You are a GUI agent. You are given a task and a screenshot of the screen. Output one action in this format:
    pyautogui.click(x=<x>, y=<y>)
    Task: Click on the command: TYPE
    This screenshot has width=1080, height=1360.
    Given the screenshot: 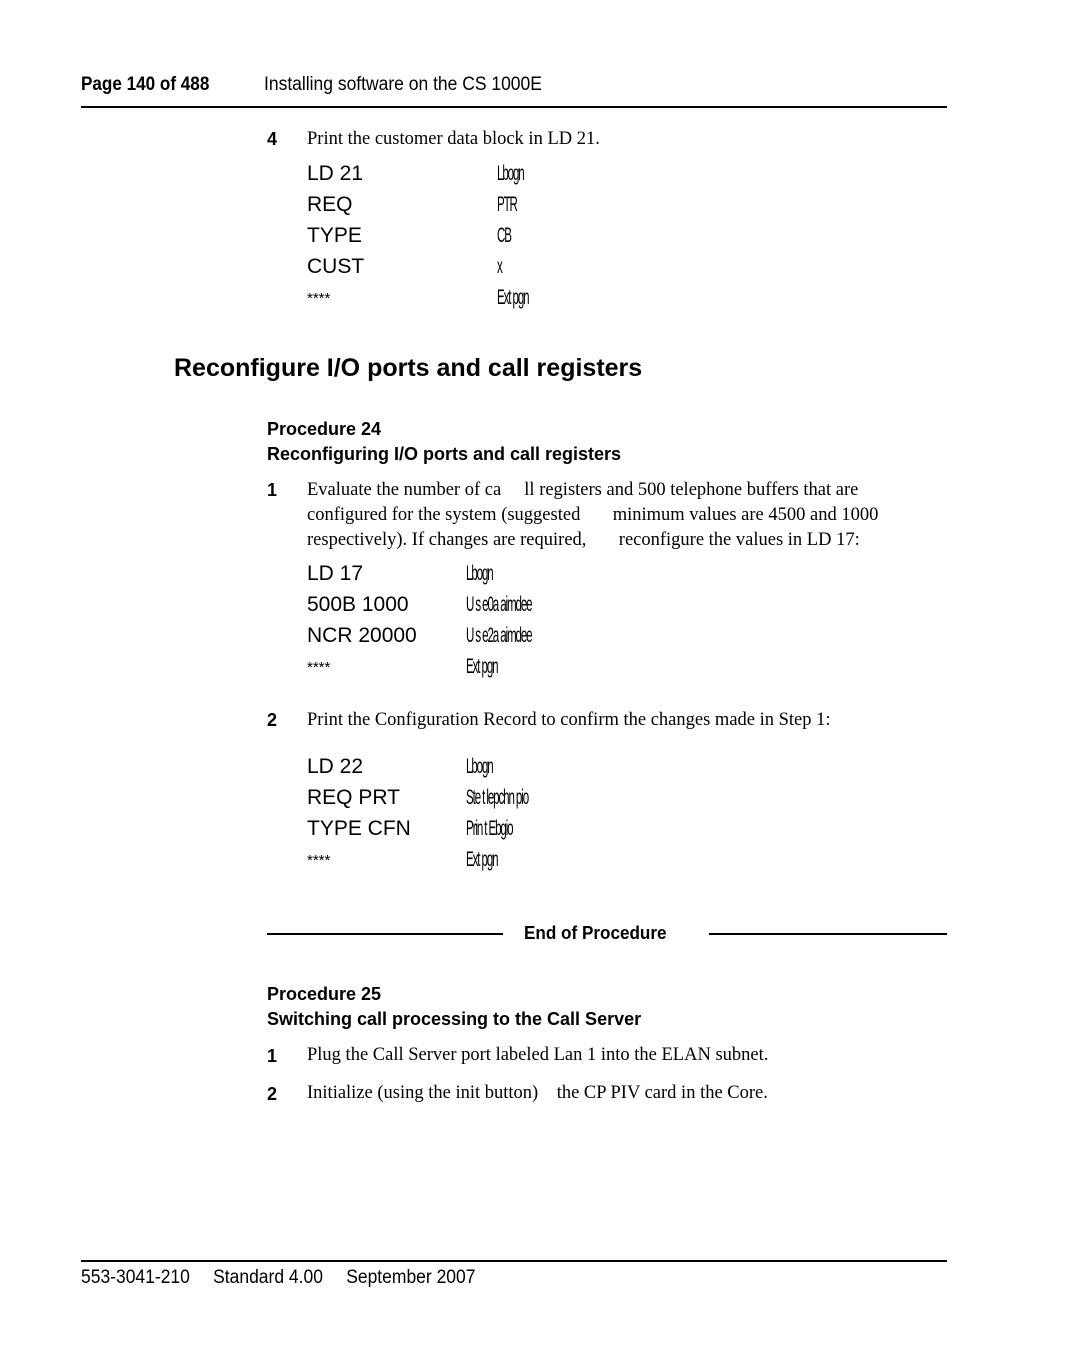 What is the action you would take?
    pyautogui.click(x=334, y=235)
    